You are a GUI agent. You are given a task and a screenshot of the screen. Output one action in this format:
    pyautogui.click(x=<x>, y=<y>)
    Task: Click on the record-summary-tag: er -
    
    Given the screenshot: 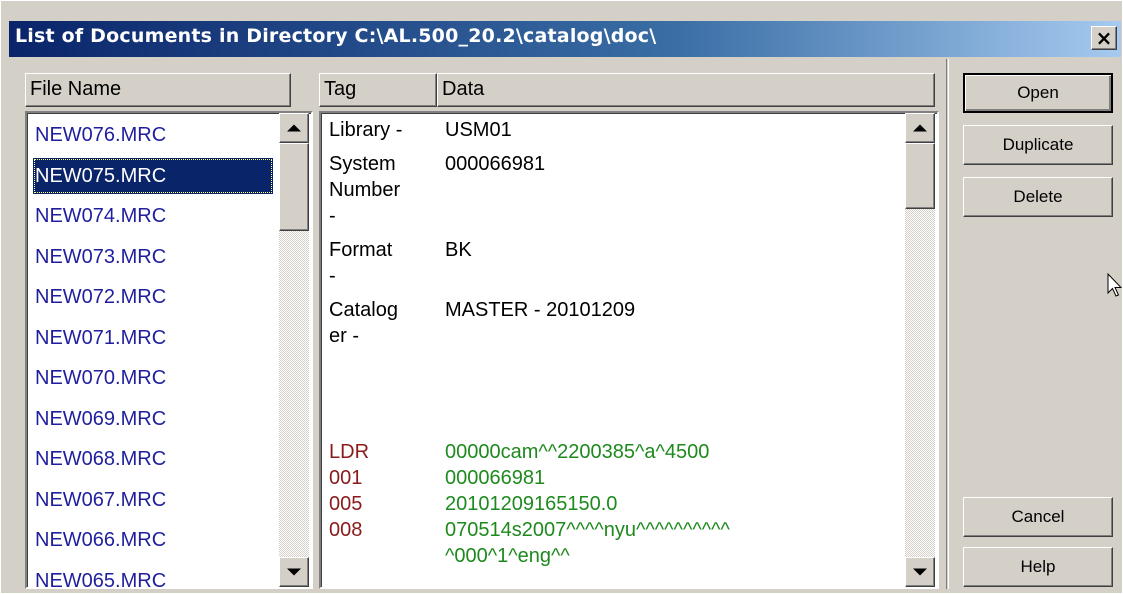 What is the action you would take?
    pyautogui.click(x=344, y=336)
    